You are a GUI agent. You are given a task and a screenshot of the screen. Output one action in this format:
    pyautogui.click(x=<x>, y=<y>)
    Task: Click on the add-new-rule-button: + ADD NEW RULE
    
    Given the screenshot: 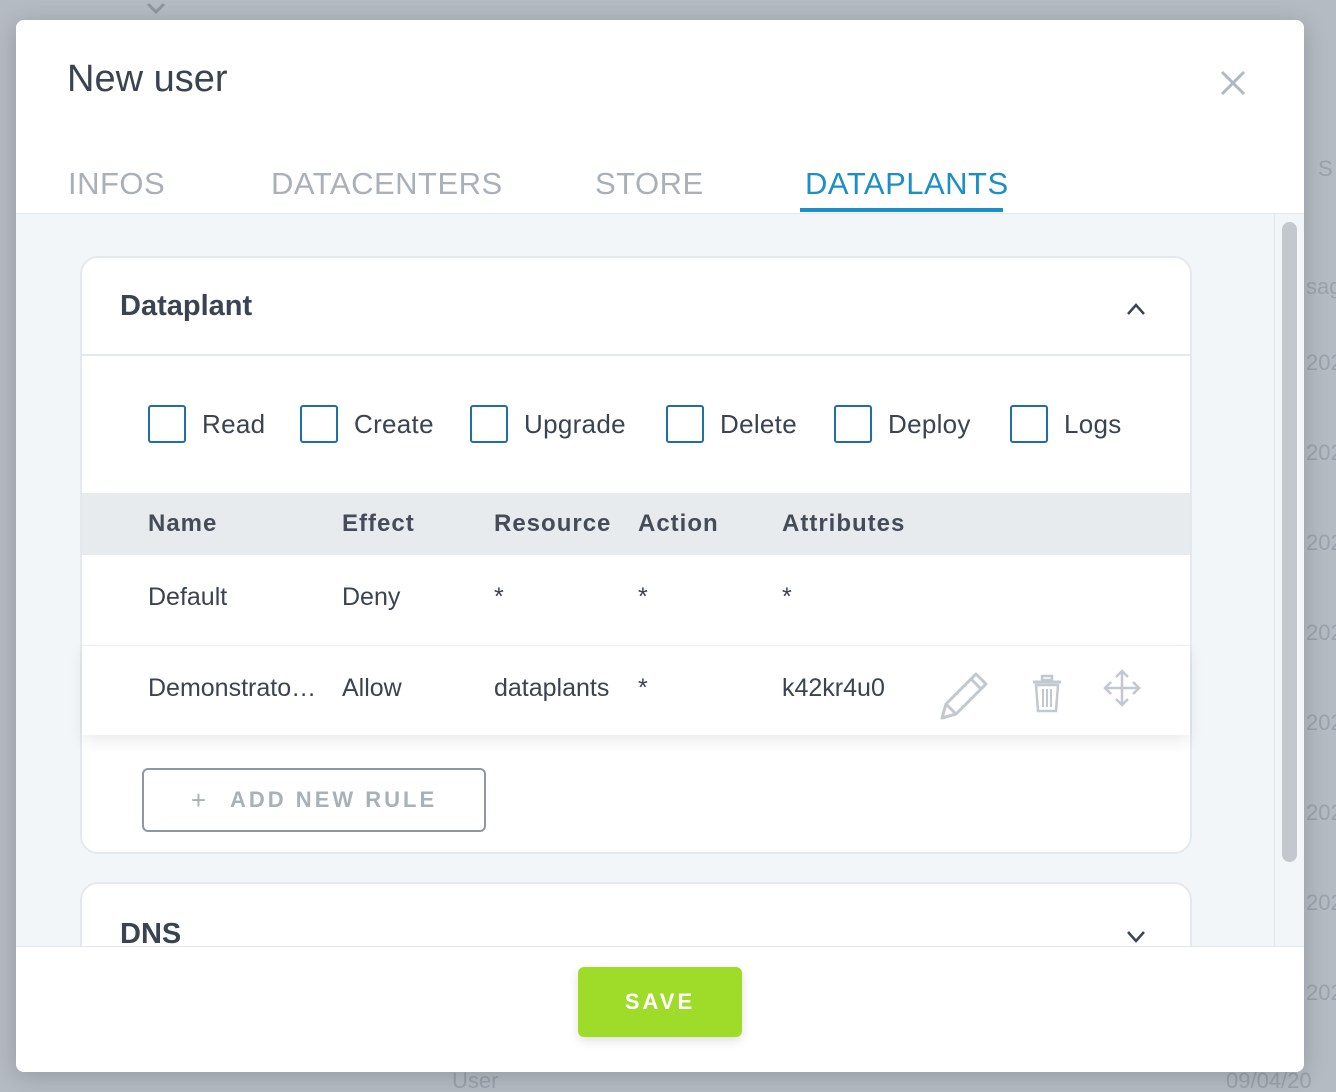 What is the action you would take?
    pyautogui.click(x=314, y=800)
    